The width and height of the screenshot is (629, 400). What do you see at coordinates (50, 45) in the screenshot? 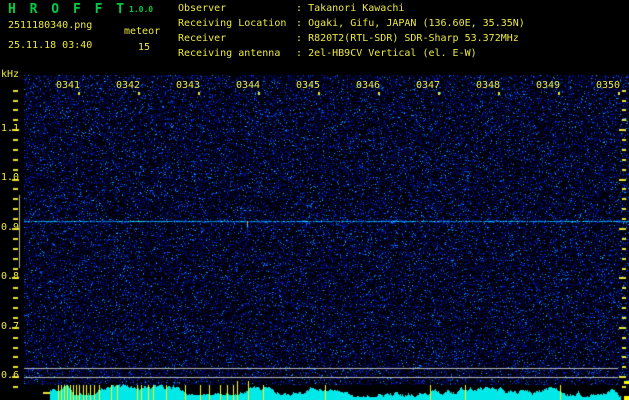
I see `datetime-label: 25.11.18 03:40` at bounding box center [50, 45].